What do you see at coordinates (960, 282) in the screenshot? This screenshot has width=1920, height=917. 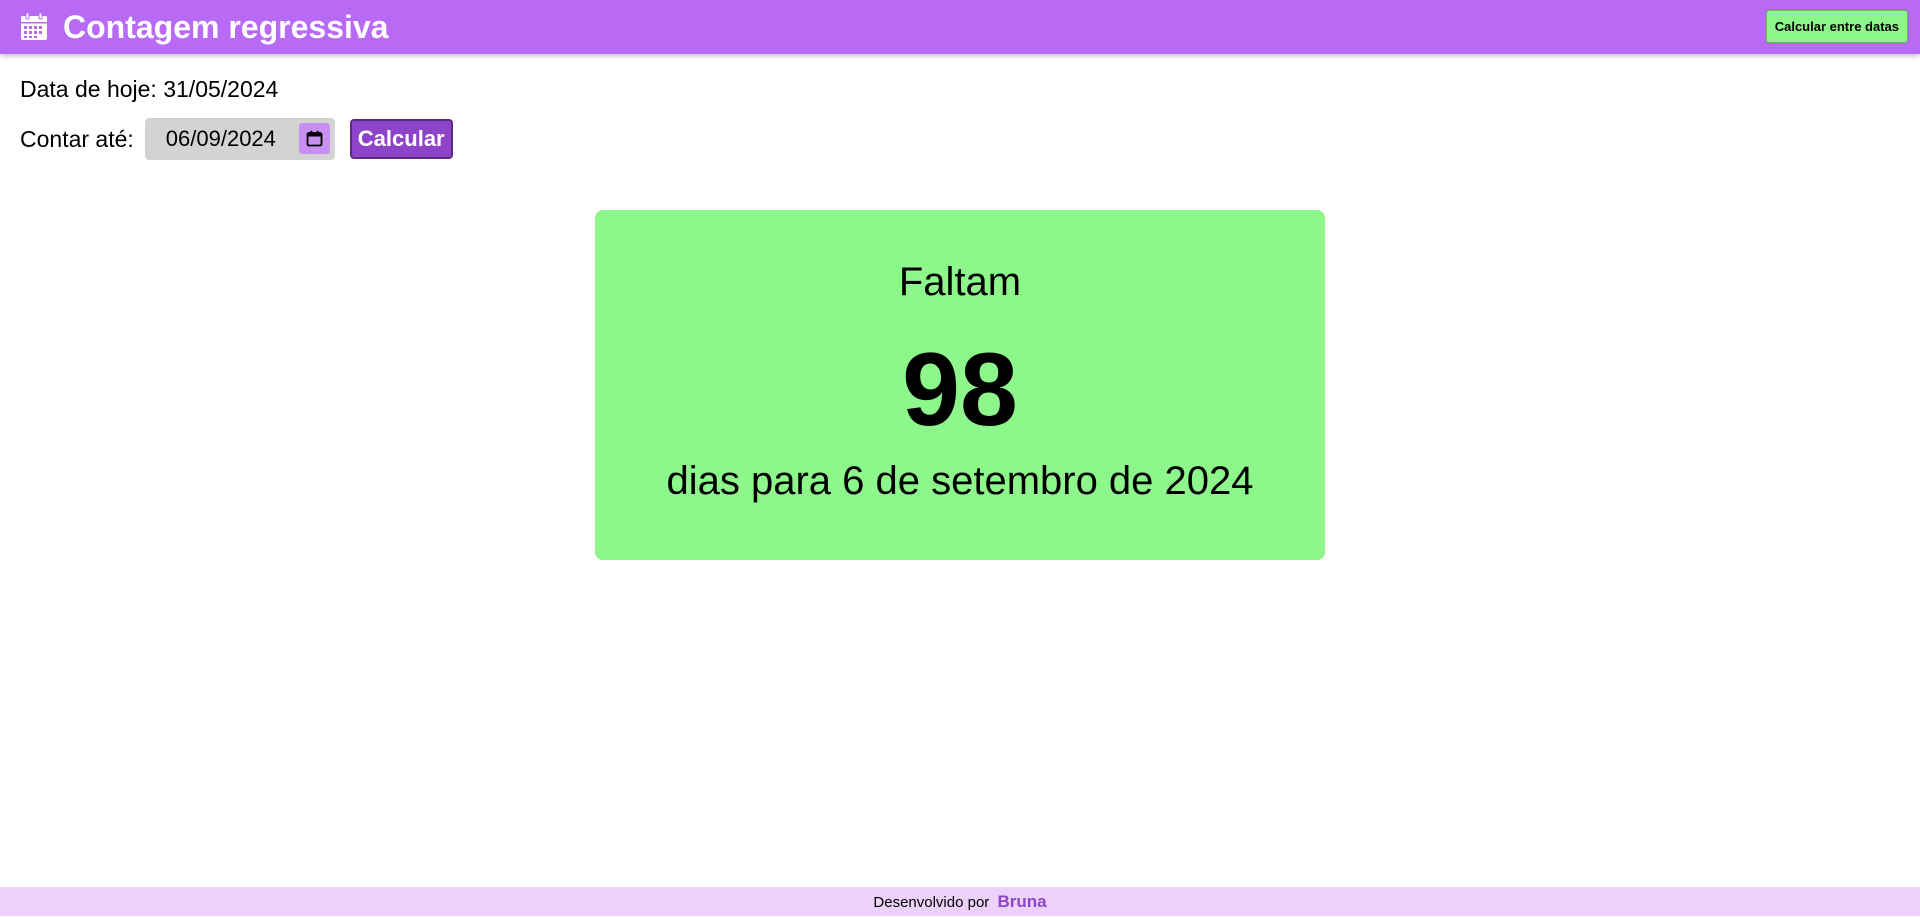 I see `result-prefix: Faltam` at bounding box center [960, 282].